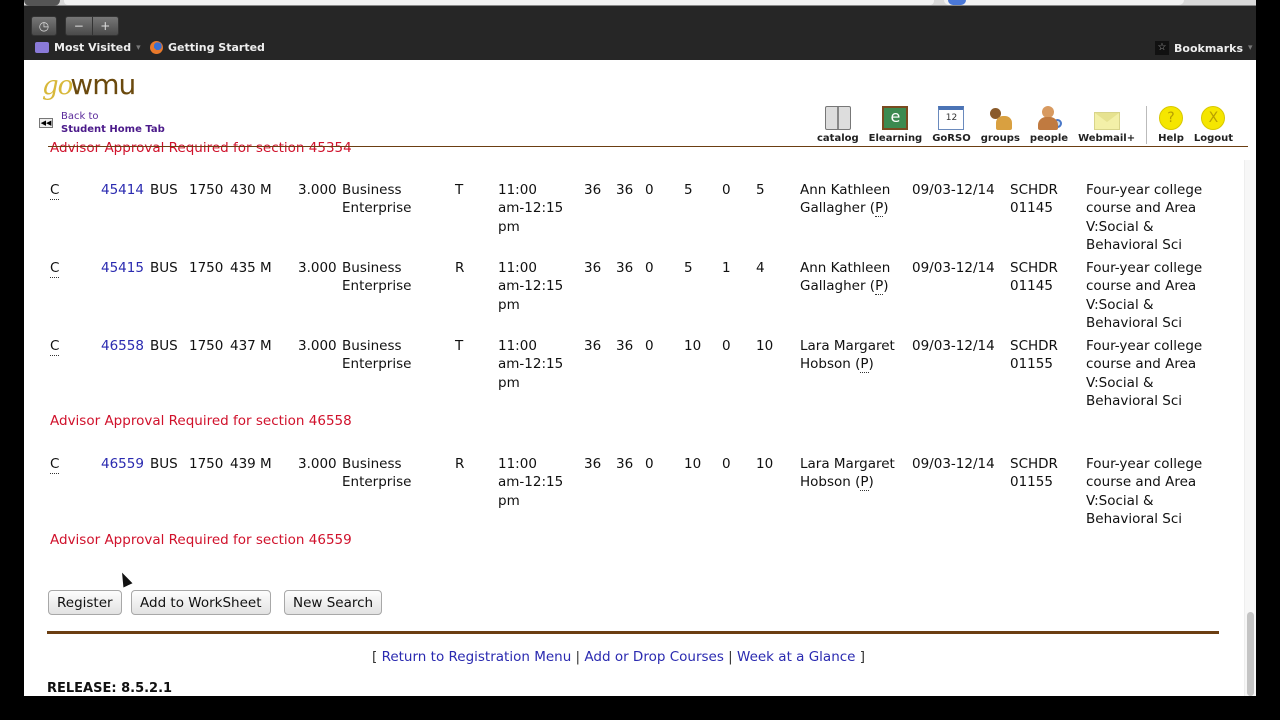 The height and width of the screenshot is (720, 1280). Describe the element at coordinates (42, 47) in the screenshot. I see `folder-icon` at that location.